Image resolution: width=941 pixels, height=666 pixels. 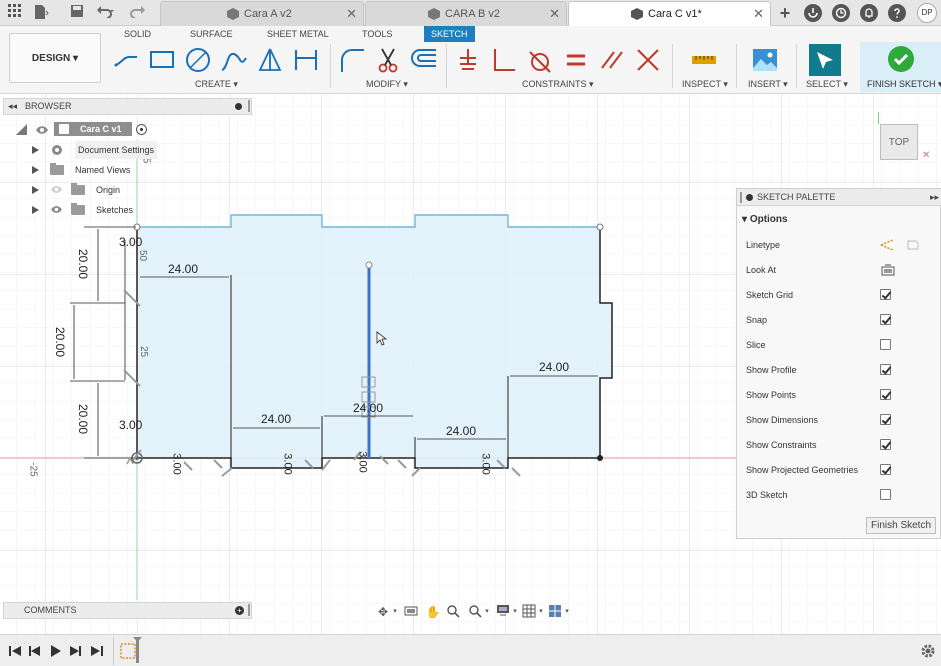 What do you see at coordinates (885, 394) in the screenshot?
I see `show-points-checkbox` at bounding box center [885, 394].